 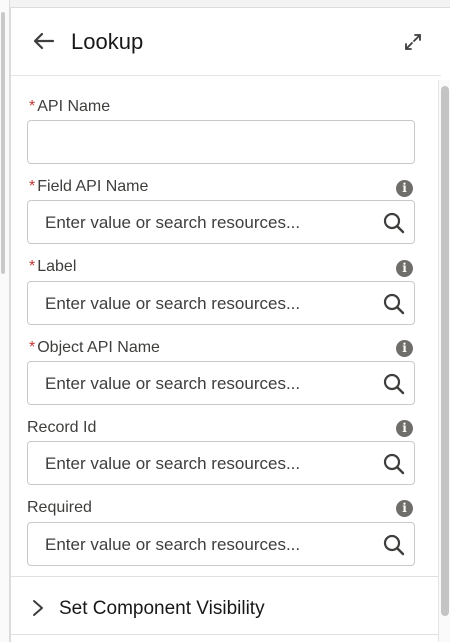 I want to click on vertical-scrollbar, so click(x=444, y=361).